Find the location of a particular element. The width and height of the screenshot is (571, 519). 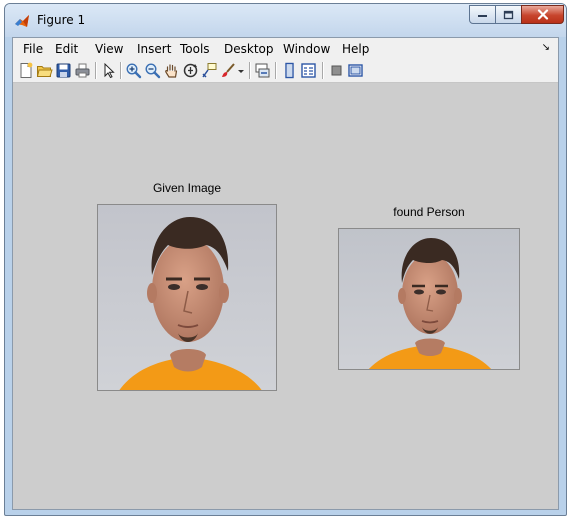

close-icon is located at coordinates (542, 14).